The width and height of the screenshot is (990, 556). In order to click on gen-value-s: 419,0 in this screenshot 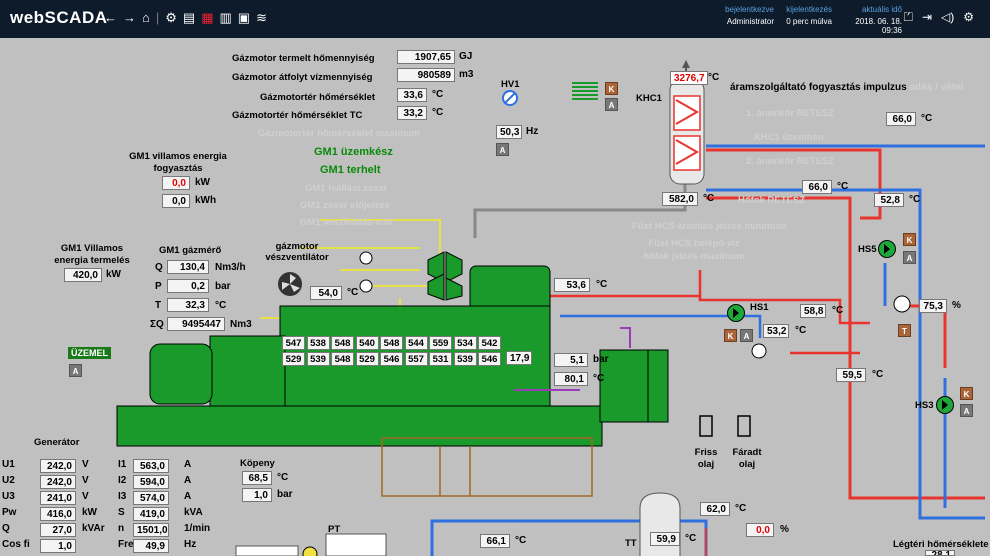, I will do `click(151, 514)`.